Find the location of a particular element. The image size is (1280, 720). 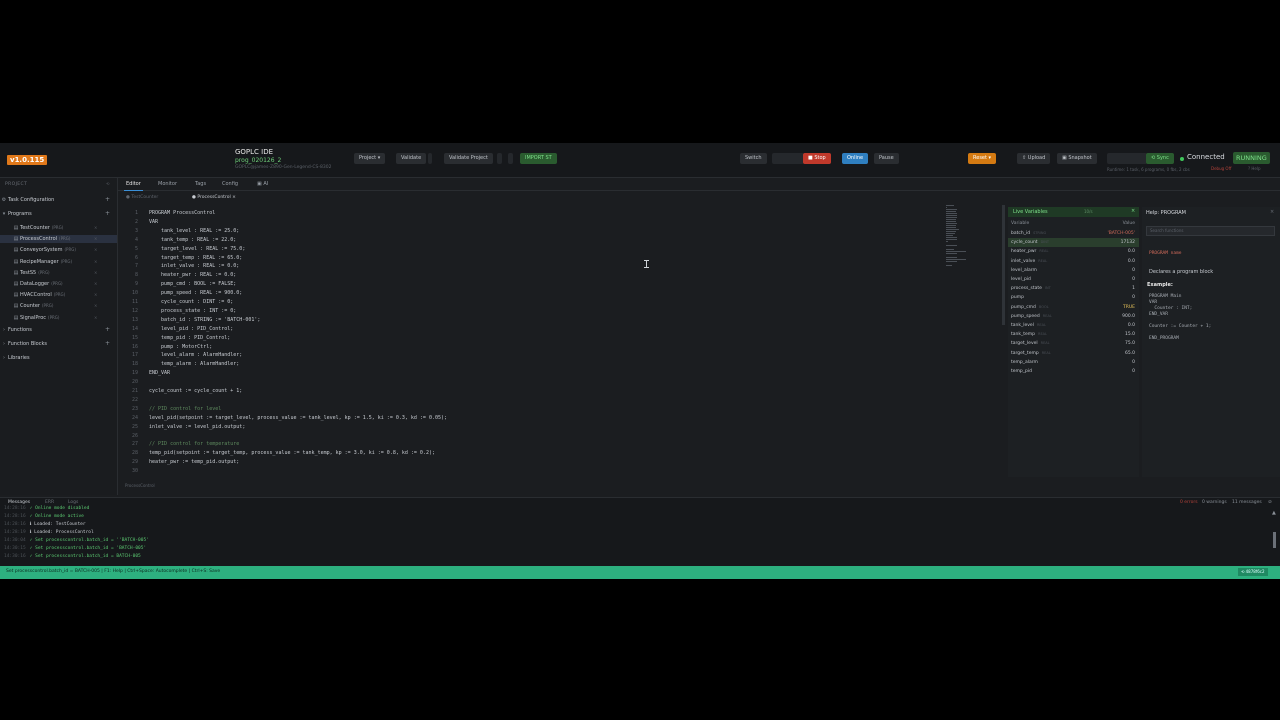

project-menu-button: Project ▾ is located at coordinates (370, 158).